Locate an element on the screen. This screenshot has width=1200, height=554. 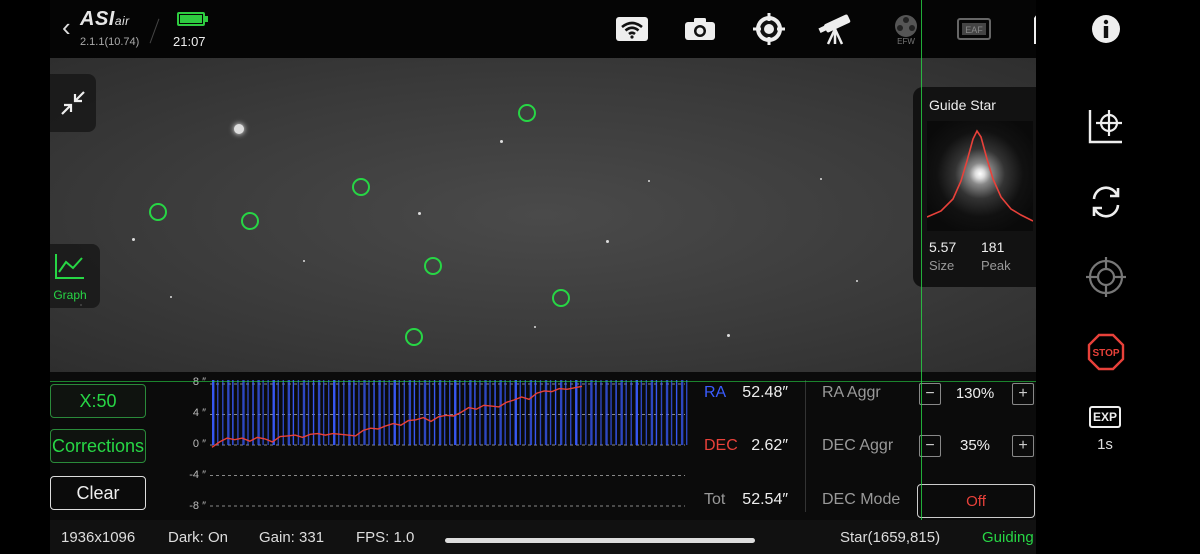
right-sidebar: STOP EXP 1s is located at coordinates (1118, 277).